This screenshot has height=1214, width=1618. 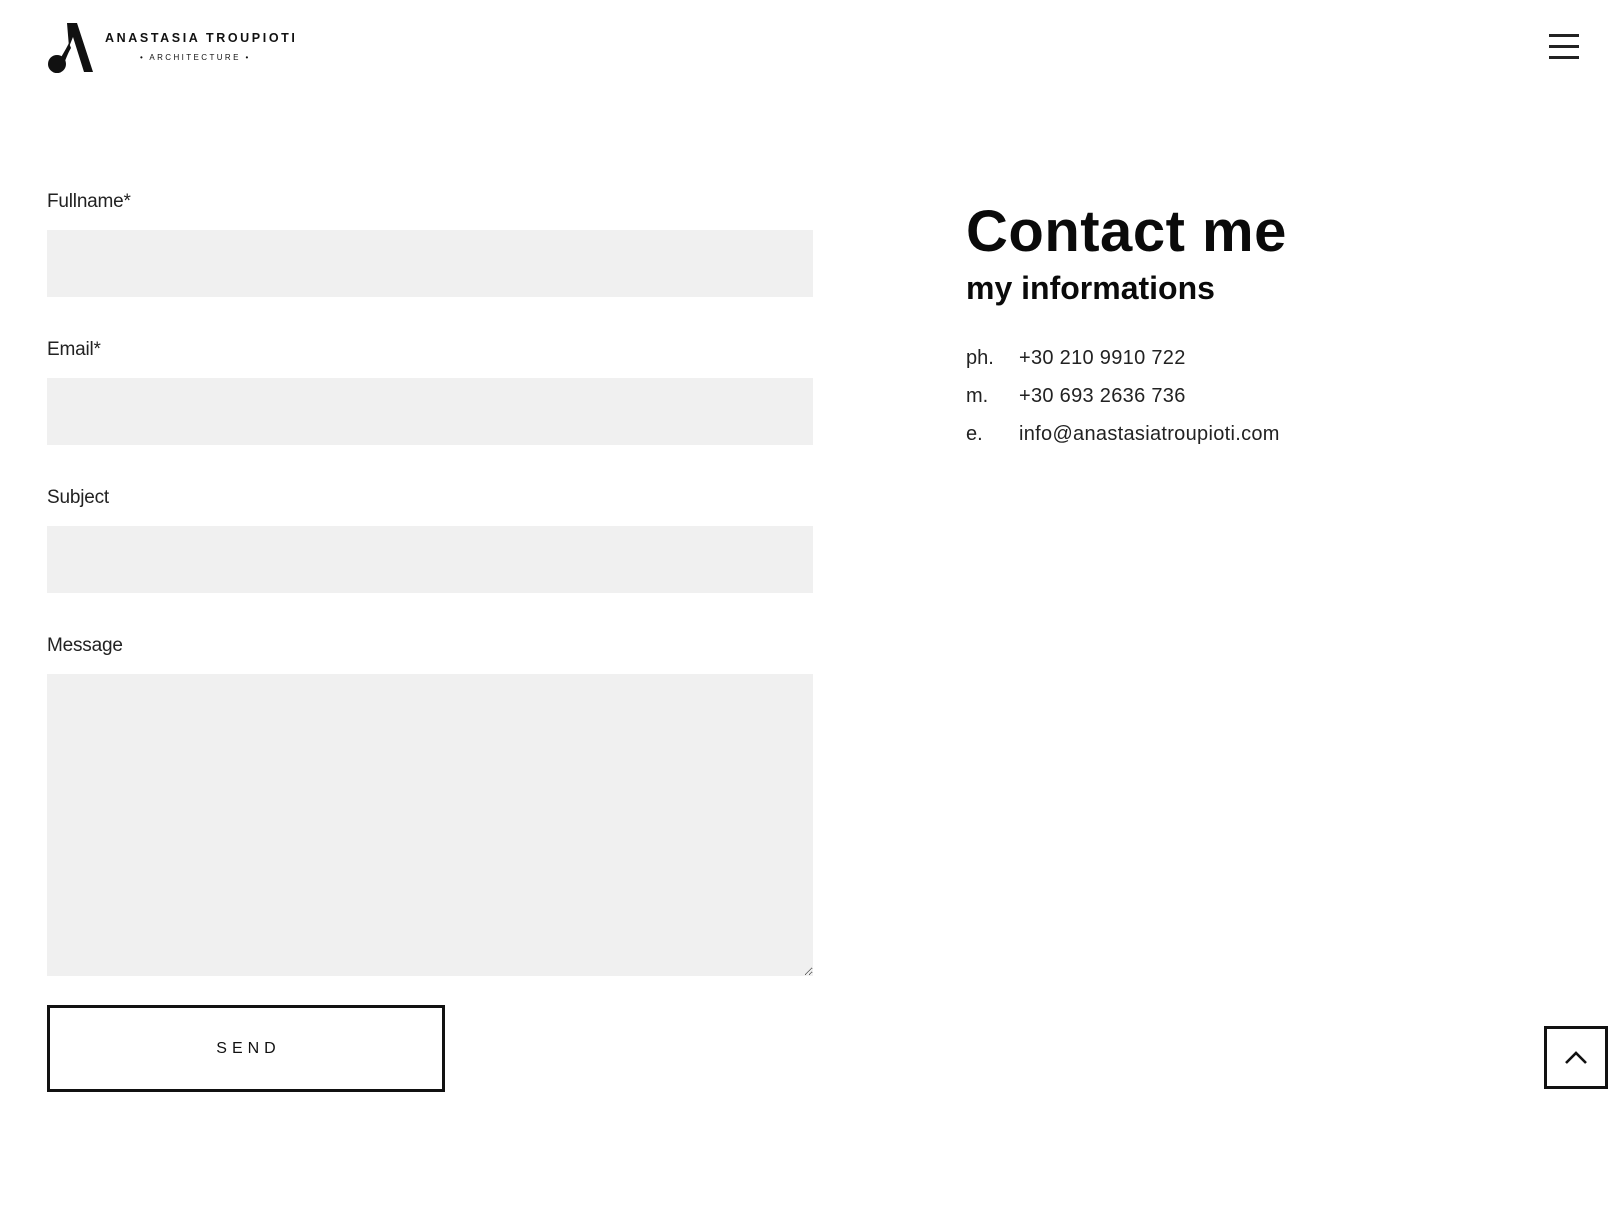 What do you see at coordinates (430, 263) in the screenshot?
I see `fullname-input` at bounding box center [430, 263].